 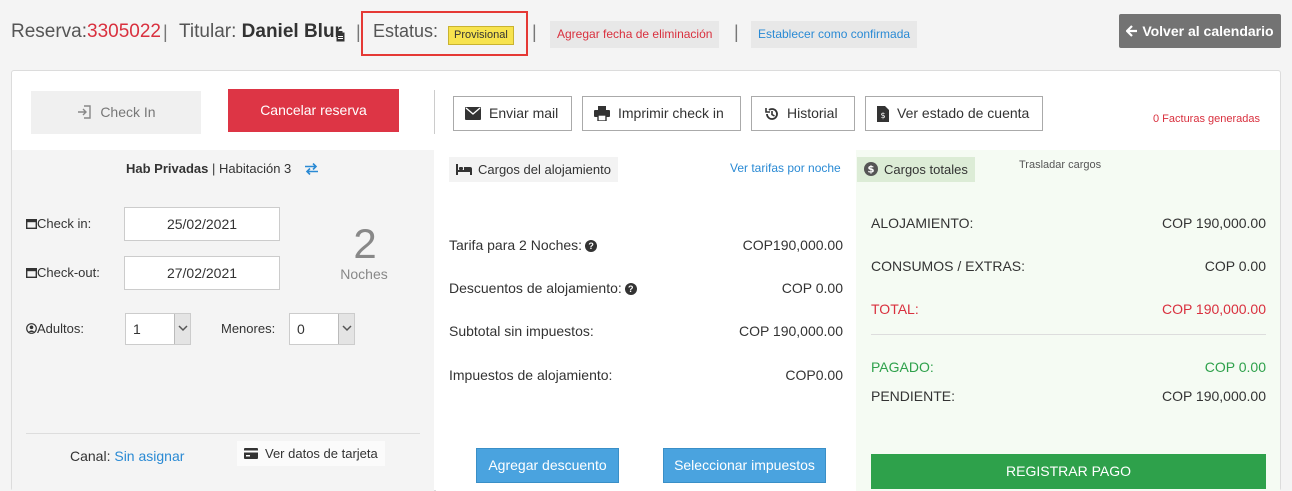 What do you see at coordinates (248, 328) in the screenshot?
I see `minors-label: Menores:` at bounding box center [248, 328].